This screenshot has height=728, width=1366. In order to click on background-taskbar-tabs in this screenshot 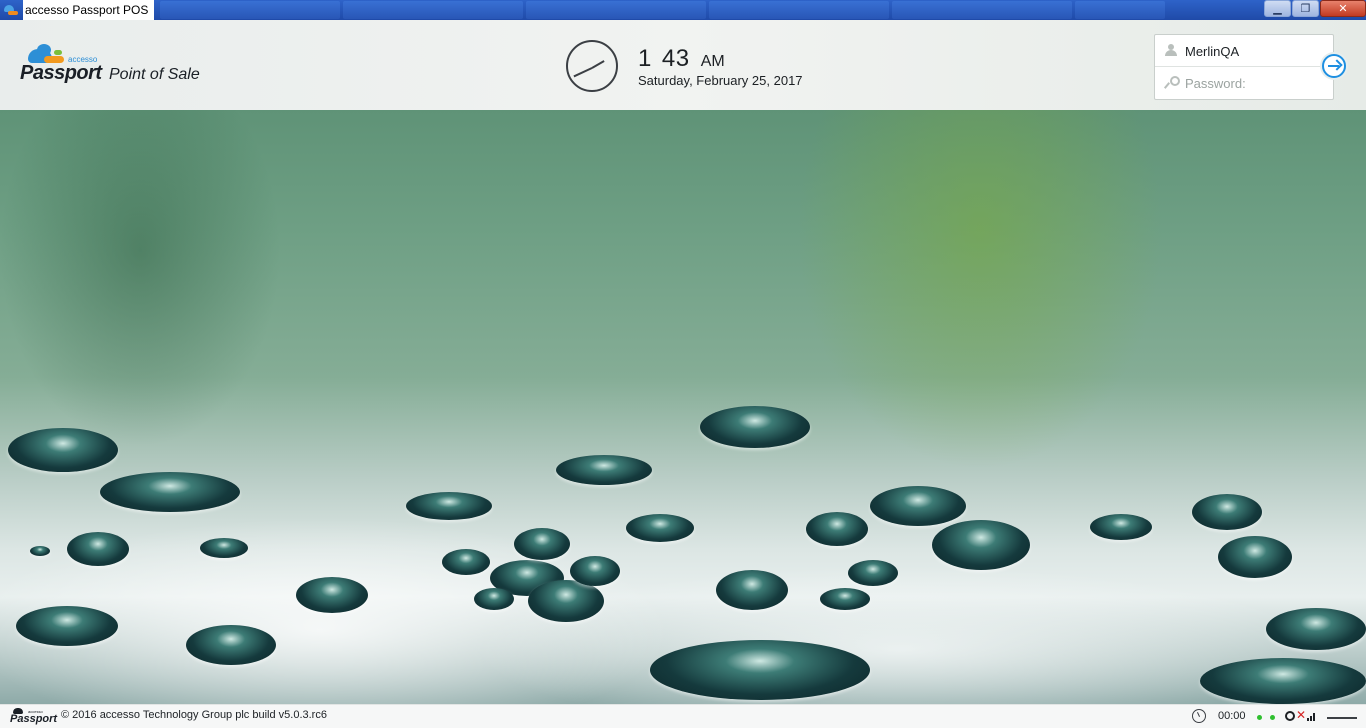, I will do `click(664, 10)`.